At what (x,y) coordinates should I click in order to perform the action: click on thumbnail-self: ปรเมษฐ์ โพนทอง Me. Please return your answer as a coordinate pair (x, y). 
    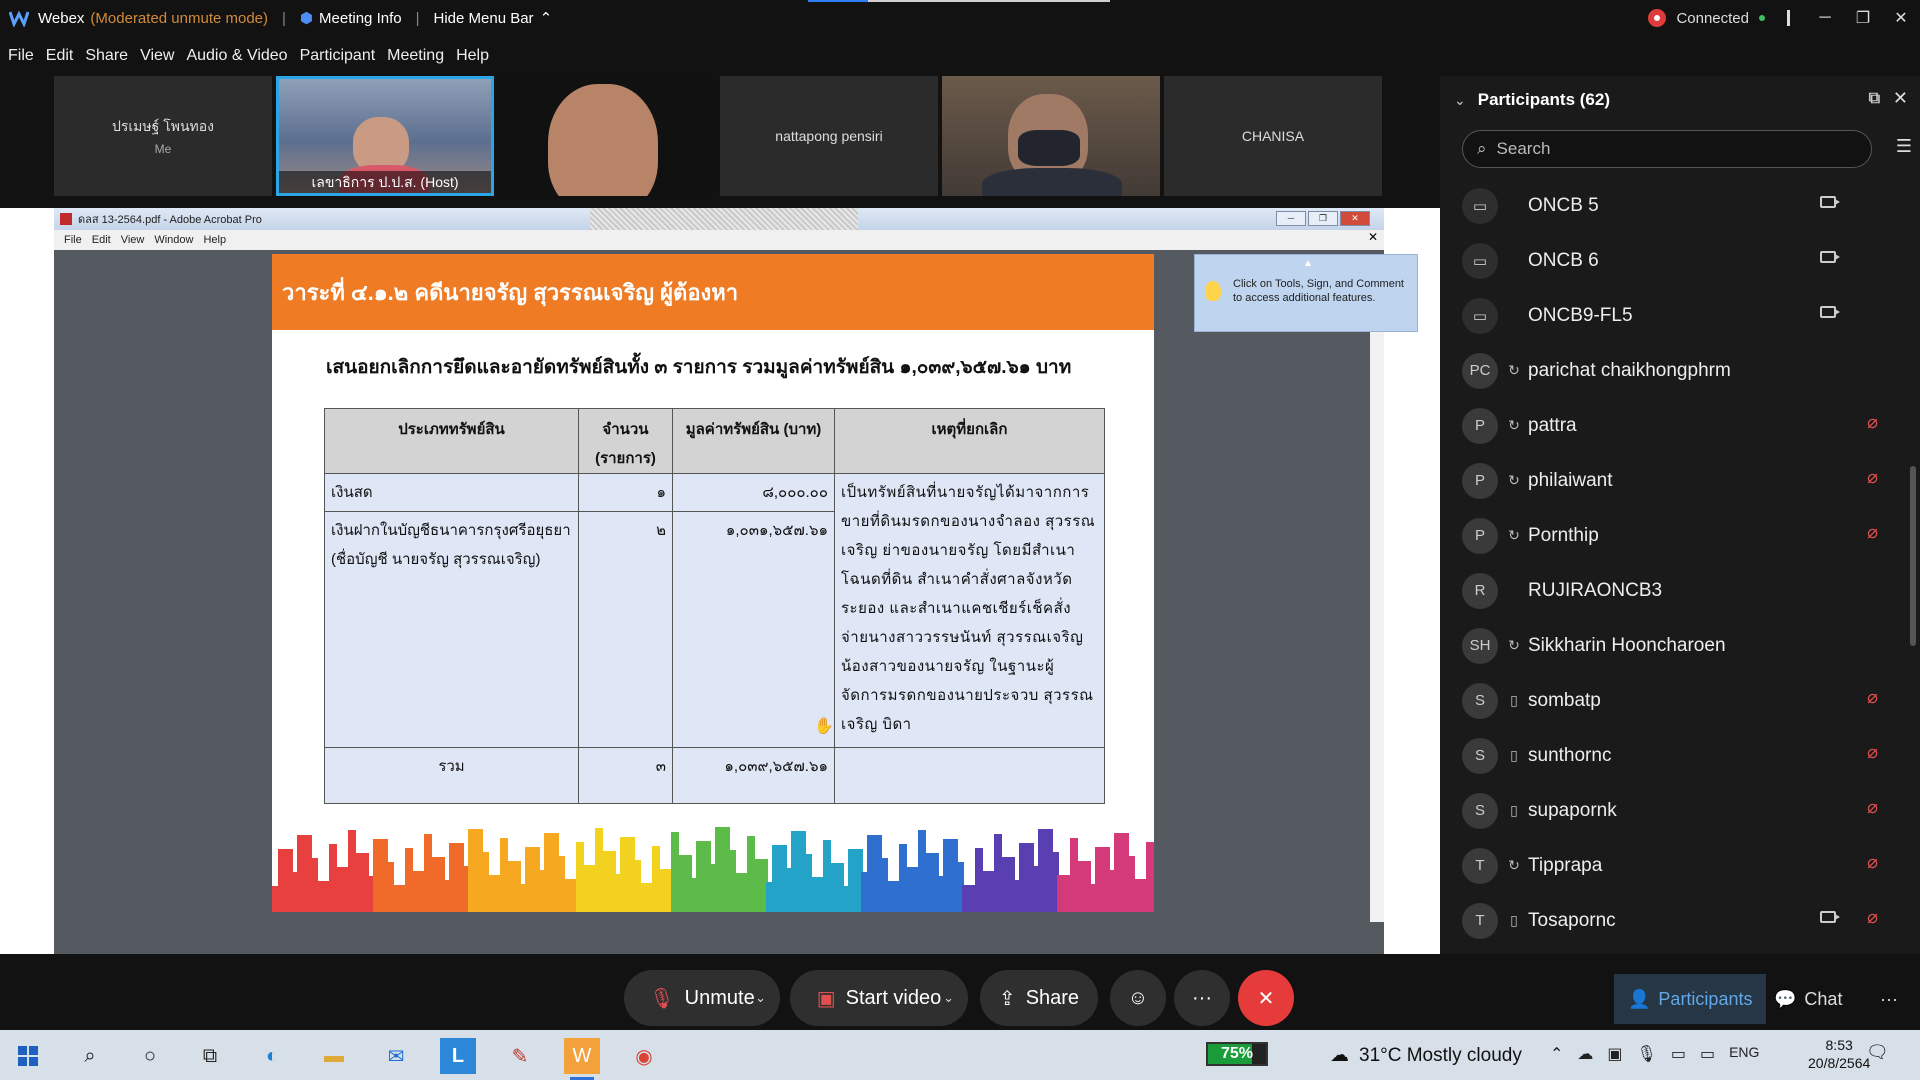
    Looking at the image, I should click on (163, 136).